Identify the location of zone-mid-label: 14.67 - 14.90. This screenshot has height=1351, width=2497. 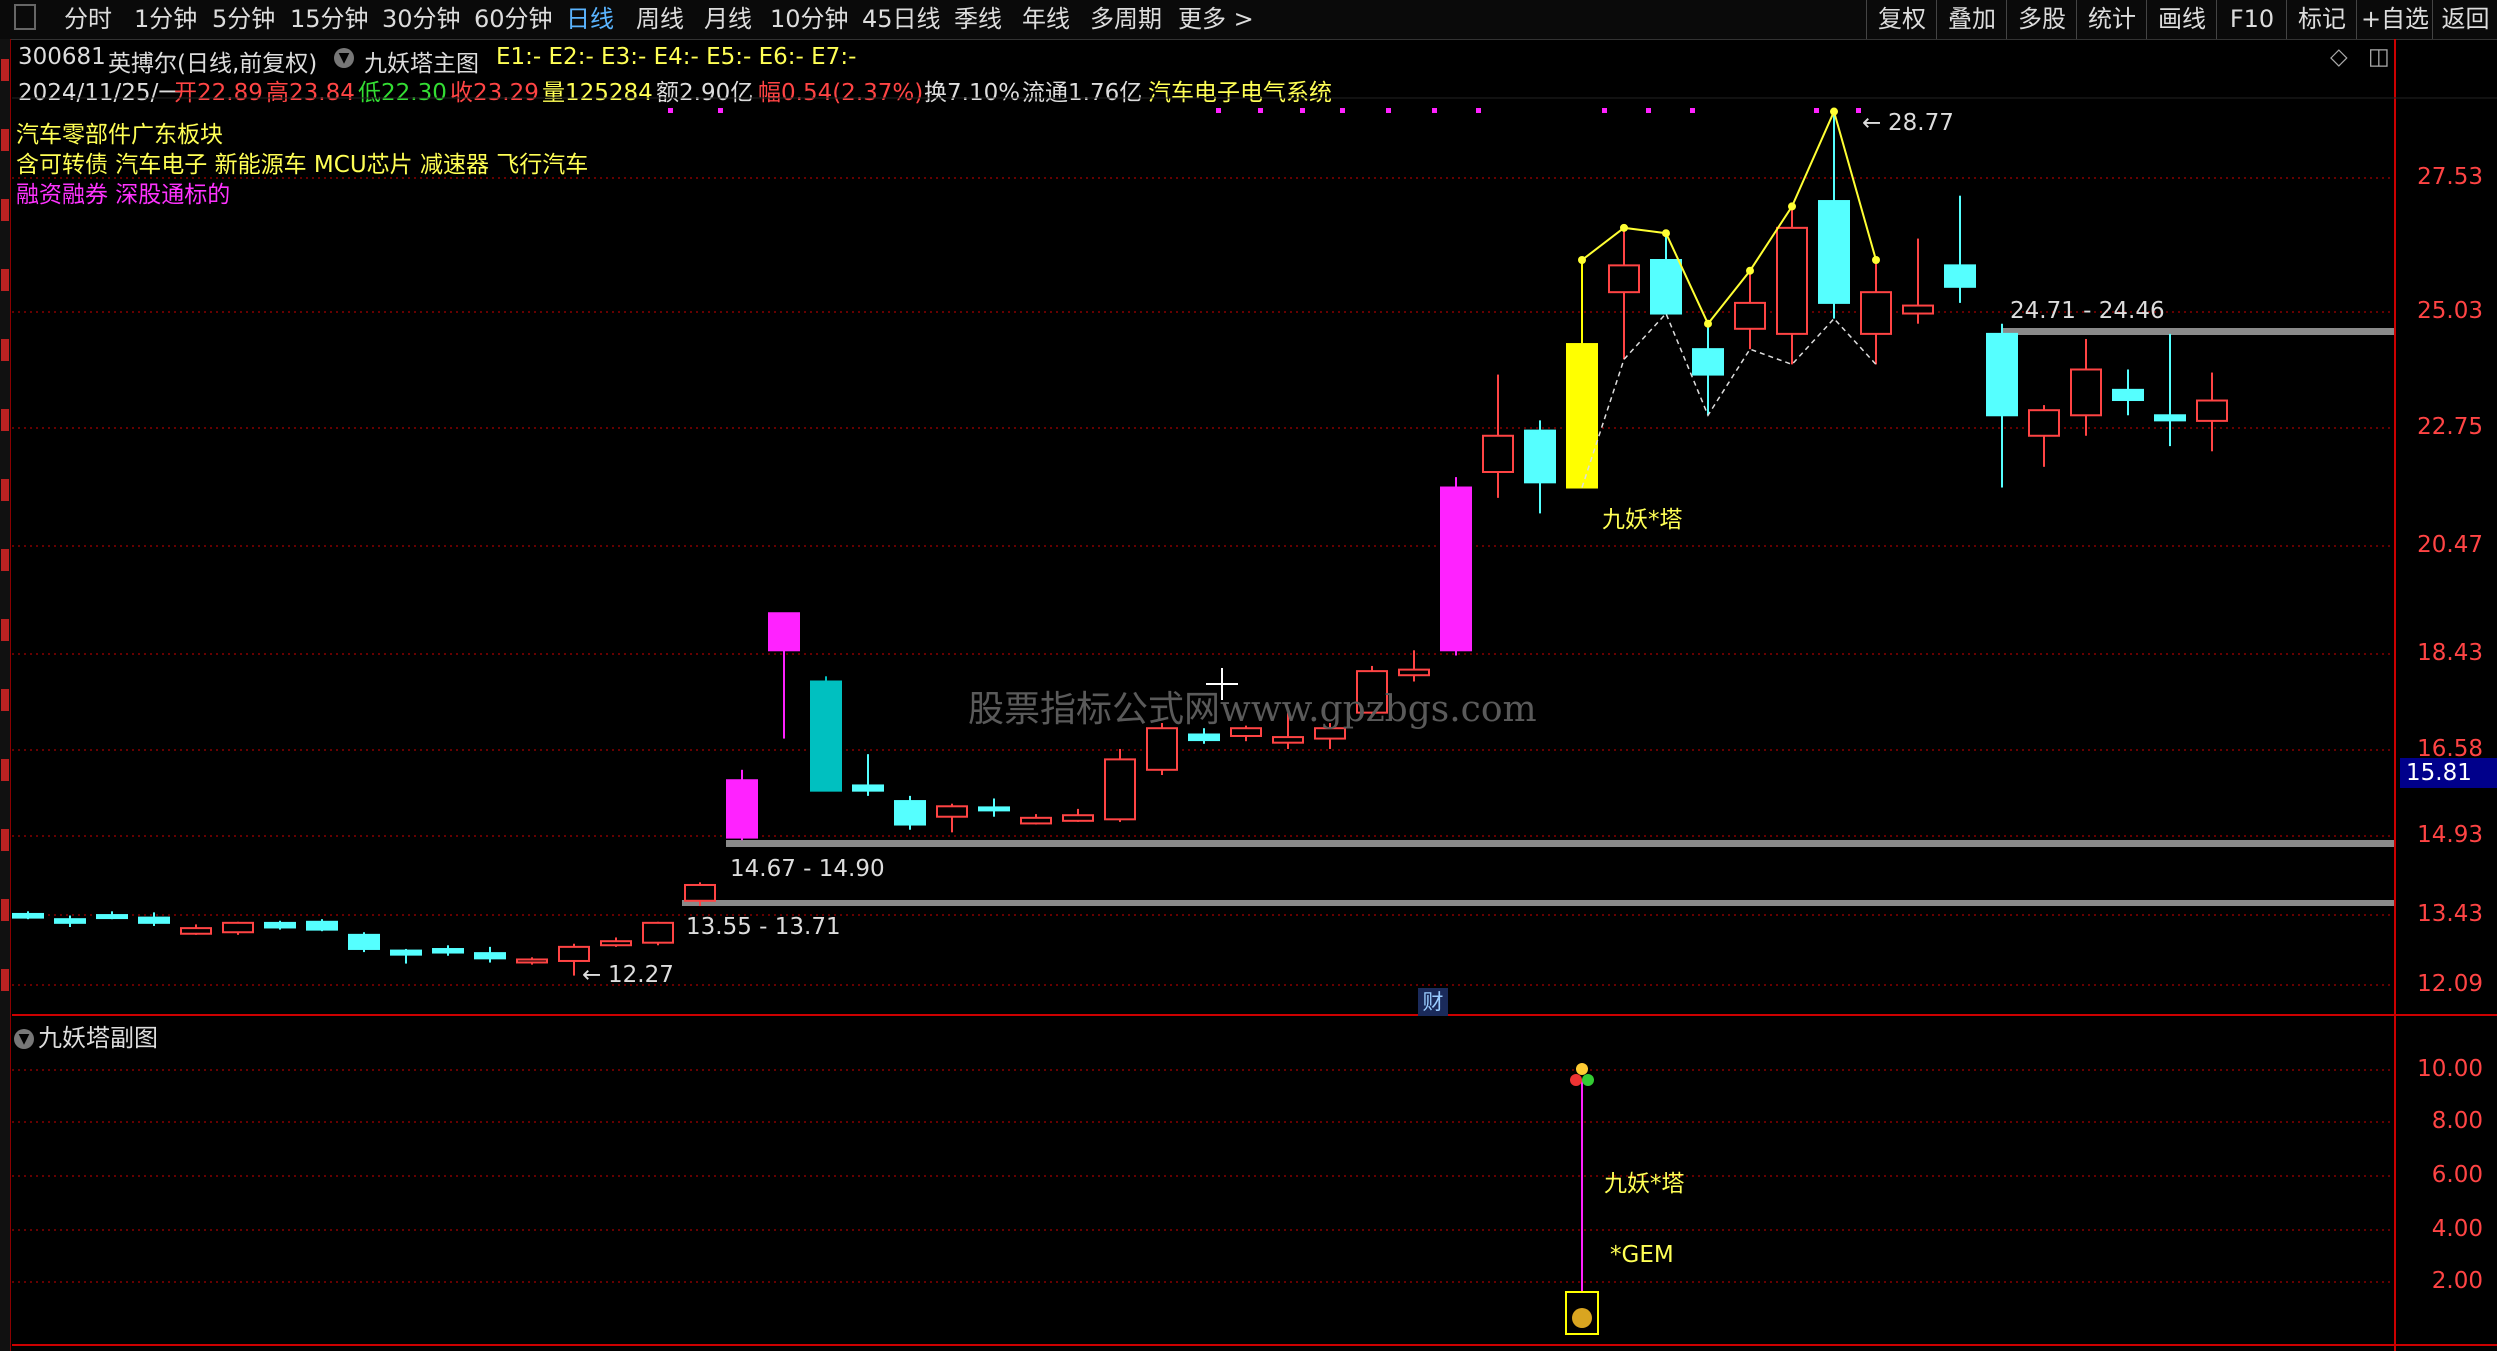
(807, 869).